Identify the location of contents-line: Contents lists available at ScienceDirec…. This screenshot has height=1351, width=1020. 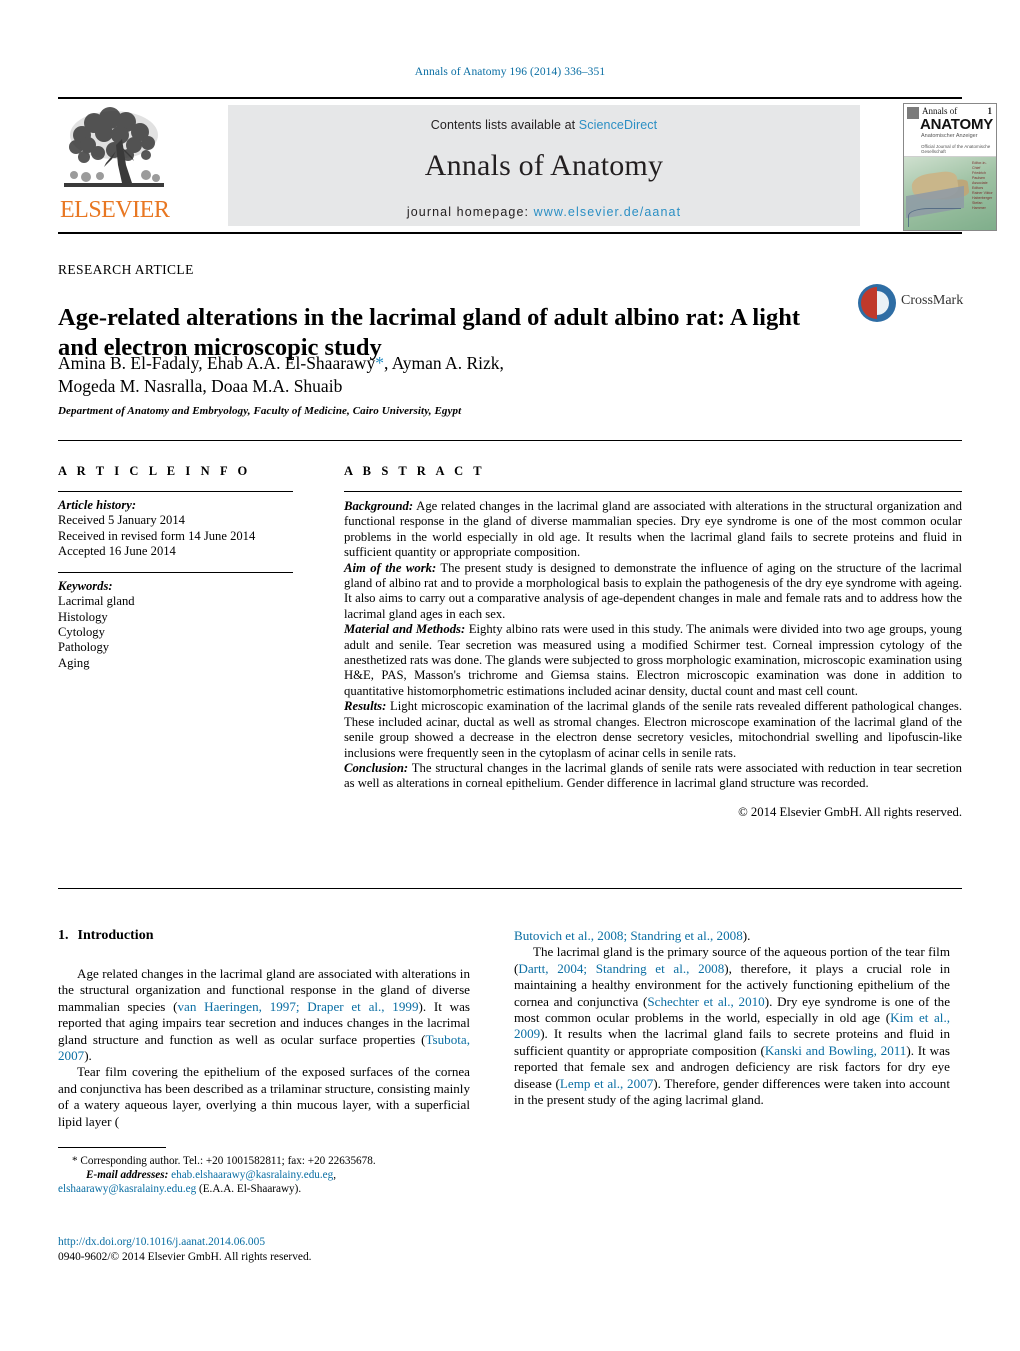
(544, 118).